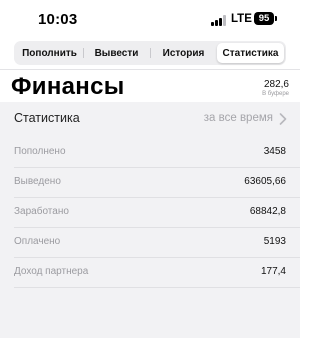 The image size is (320, 338). Describe the element at coordinates (150, 19) in the screenshot. I see `status-bar: 10:03 LTE 95` at that location.